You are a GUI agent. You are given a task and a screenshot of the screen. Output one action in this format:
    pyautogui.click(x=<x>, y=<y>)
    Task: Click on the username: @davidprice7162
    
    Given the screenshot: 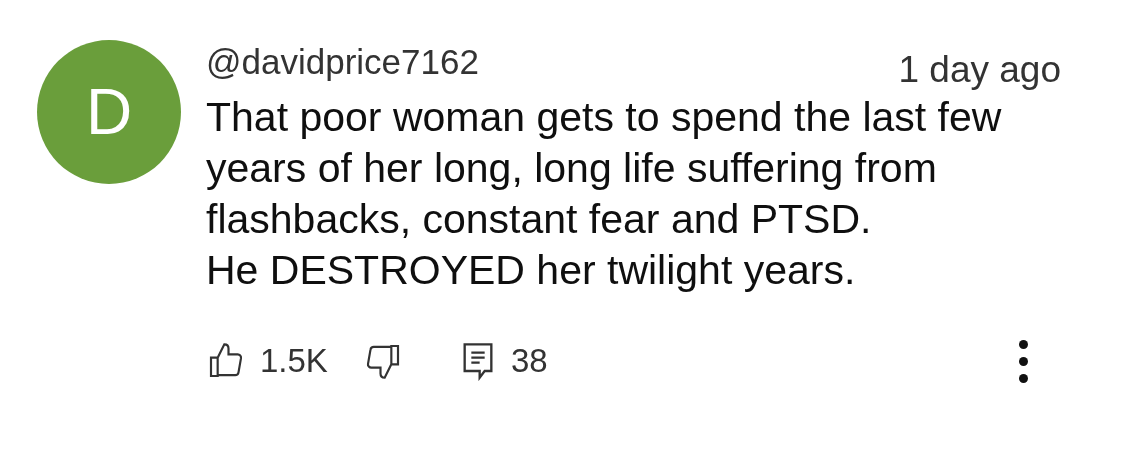 What is the action you would take?
    pyautogui.click(x=342, y=62)
    